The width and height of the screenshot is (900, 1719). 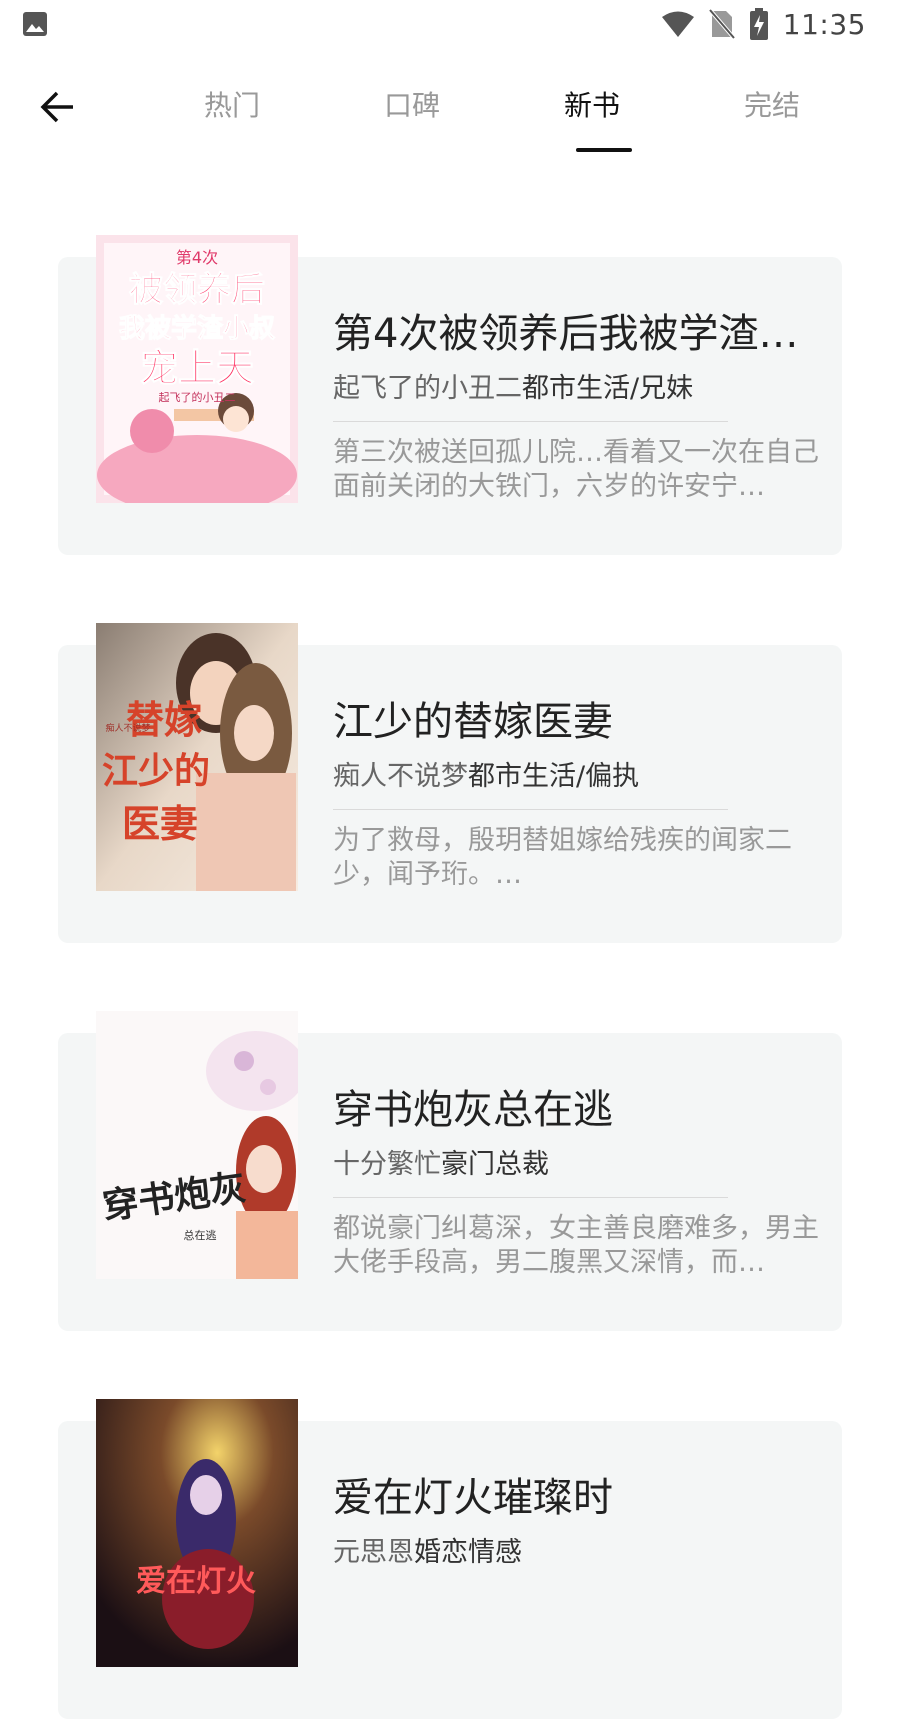 I want to click on svg-text: 宠上天, so click(x=197, y=368).